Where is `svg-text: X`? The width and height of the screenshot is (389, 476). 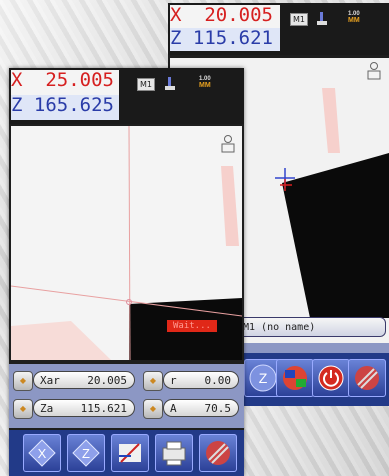
svg-text: X is located at coordinates (42, 453).